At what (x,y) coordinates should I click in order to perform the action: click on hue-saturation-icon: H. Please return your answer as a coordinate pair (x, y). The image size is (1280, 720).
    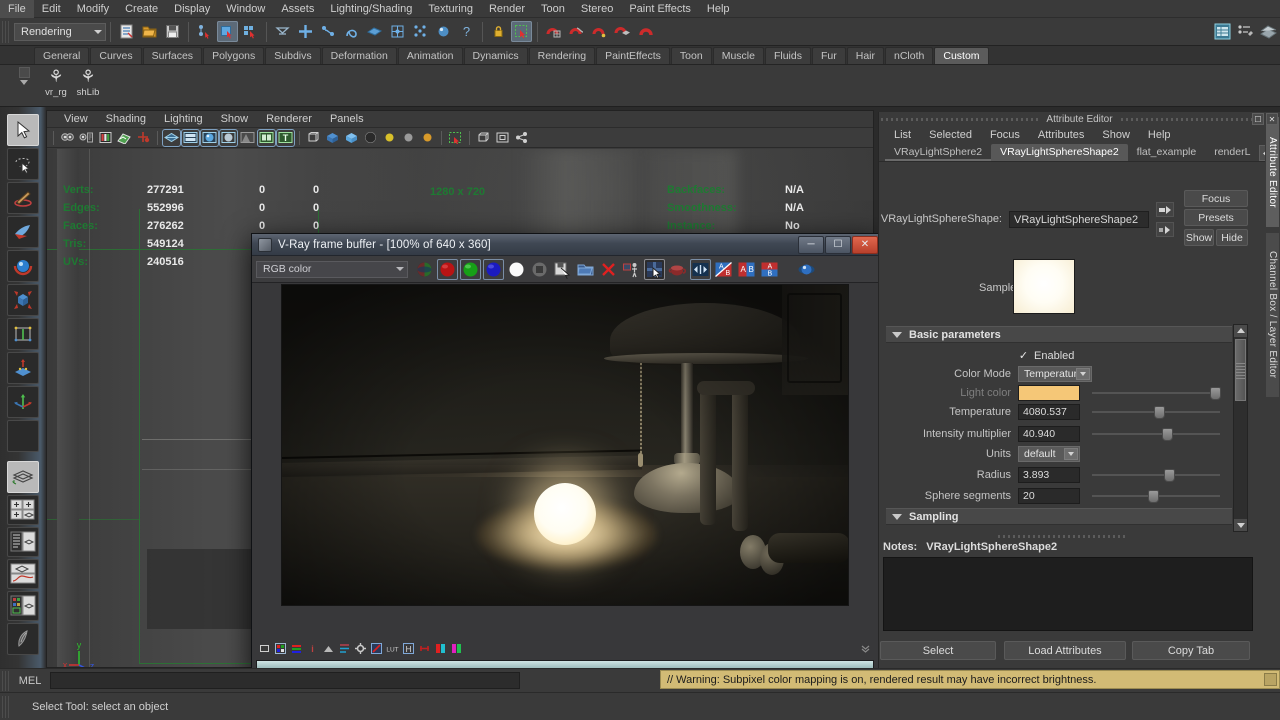
    Looking at the image, I should click on (408, 648).